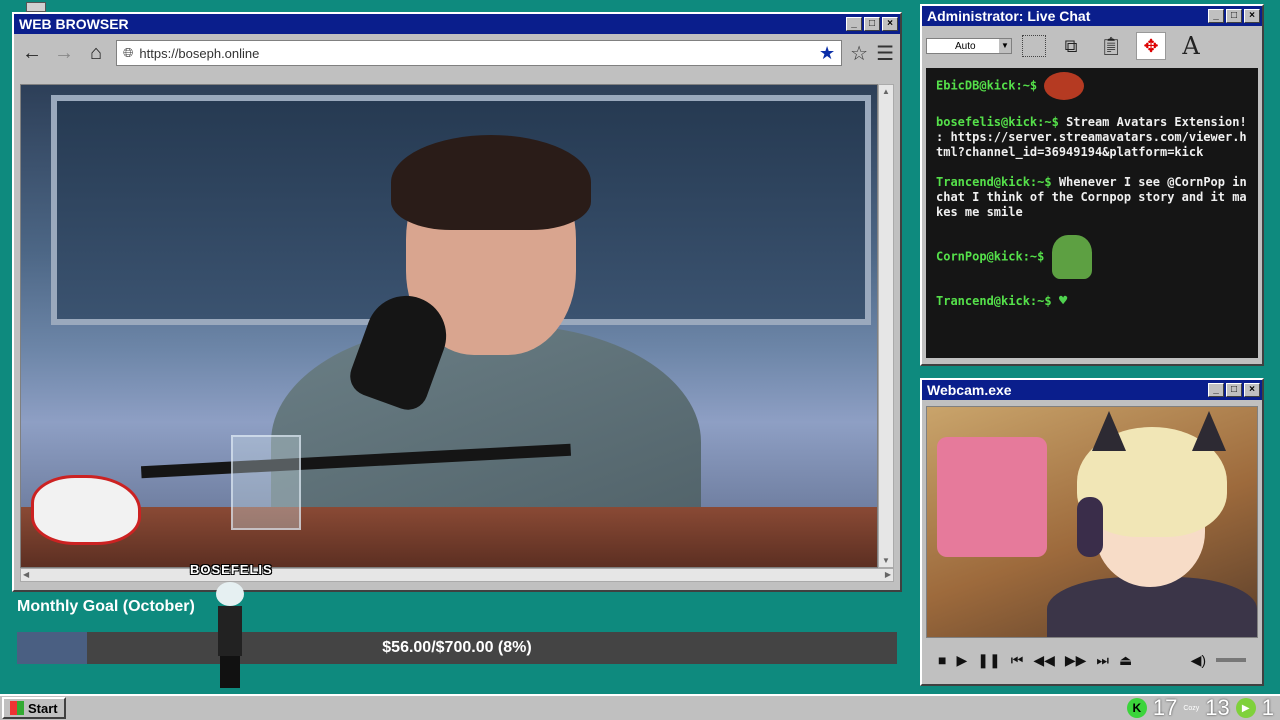 This screenshot has width=1280, height=720. What do you see at coordinates (43, 708) in the screenshot?
I see `start-label: Start` at bounding box center [43, 708].